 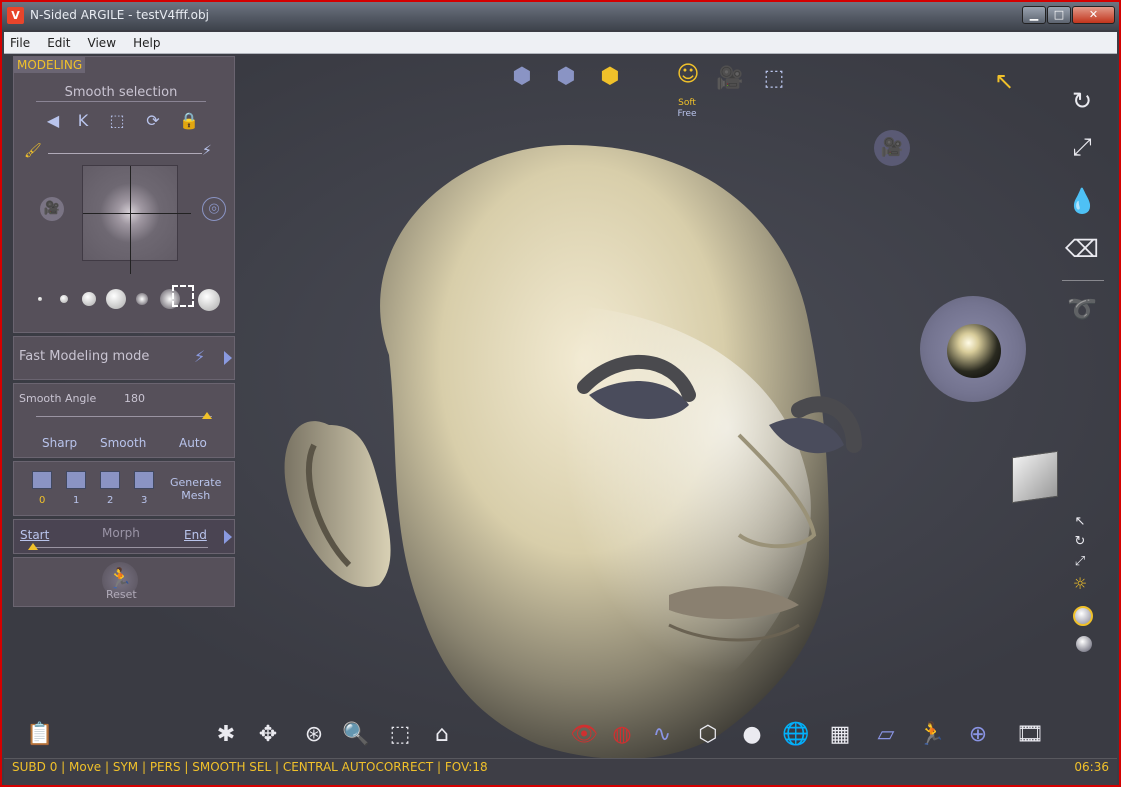 What do you see at coordinates (226, 735) in the screenshot?
I see `symmetry-icon: ✱` at bounding box center [226, 735].